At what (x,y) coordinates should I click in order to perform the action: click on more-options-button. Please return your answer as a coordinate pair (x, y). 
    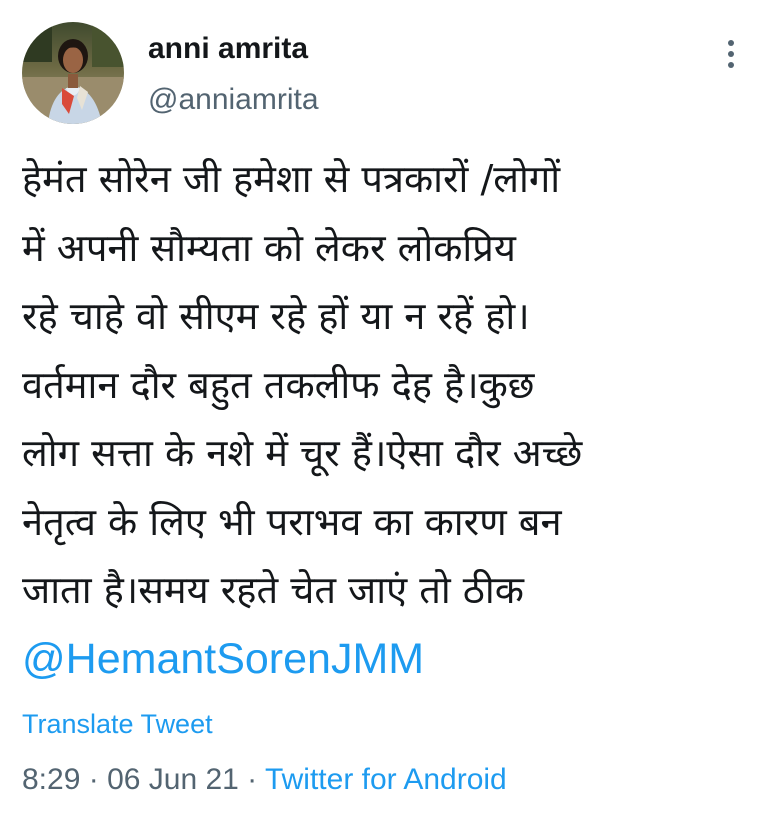
    Looking at the image, I should click on (731, 54).